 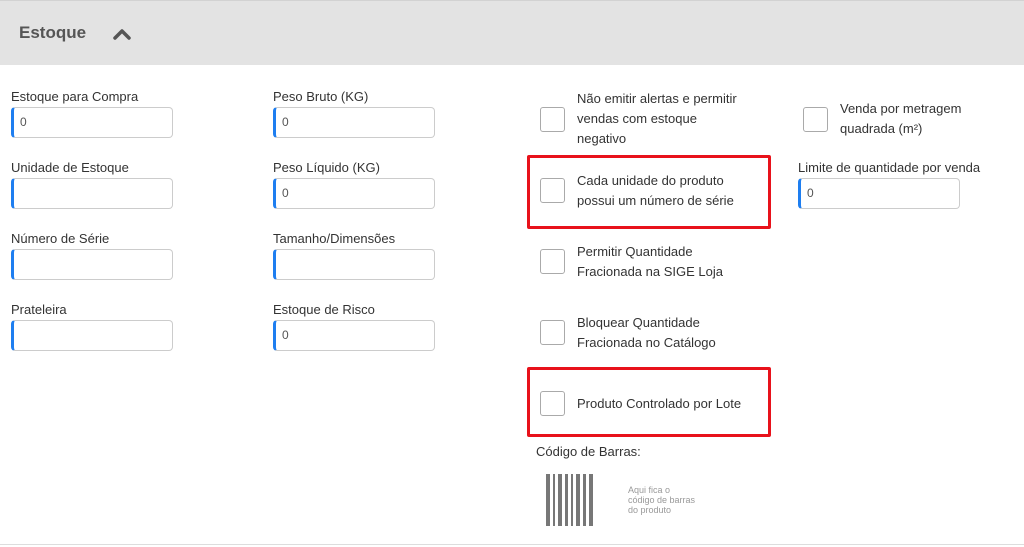 What do you see at coordinates (901, 118) in the screenshot?
I see `venda-metragem-label: Venda por metragem quadrada (m²)` at bounding box center [901, 118].